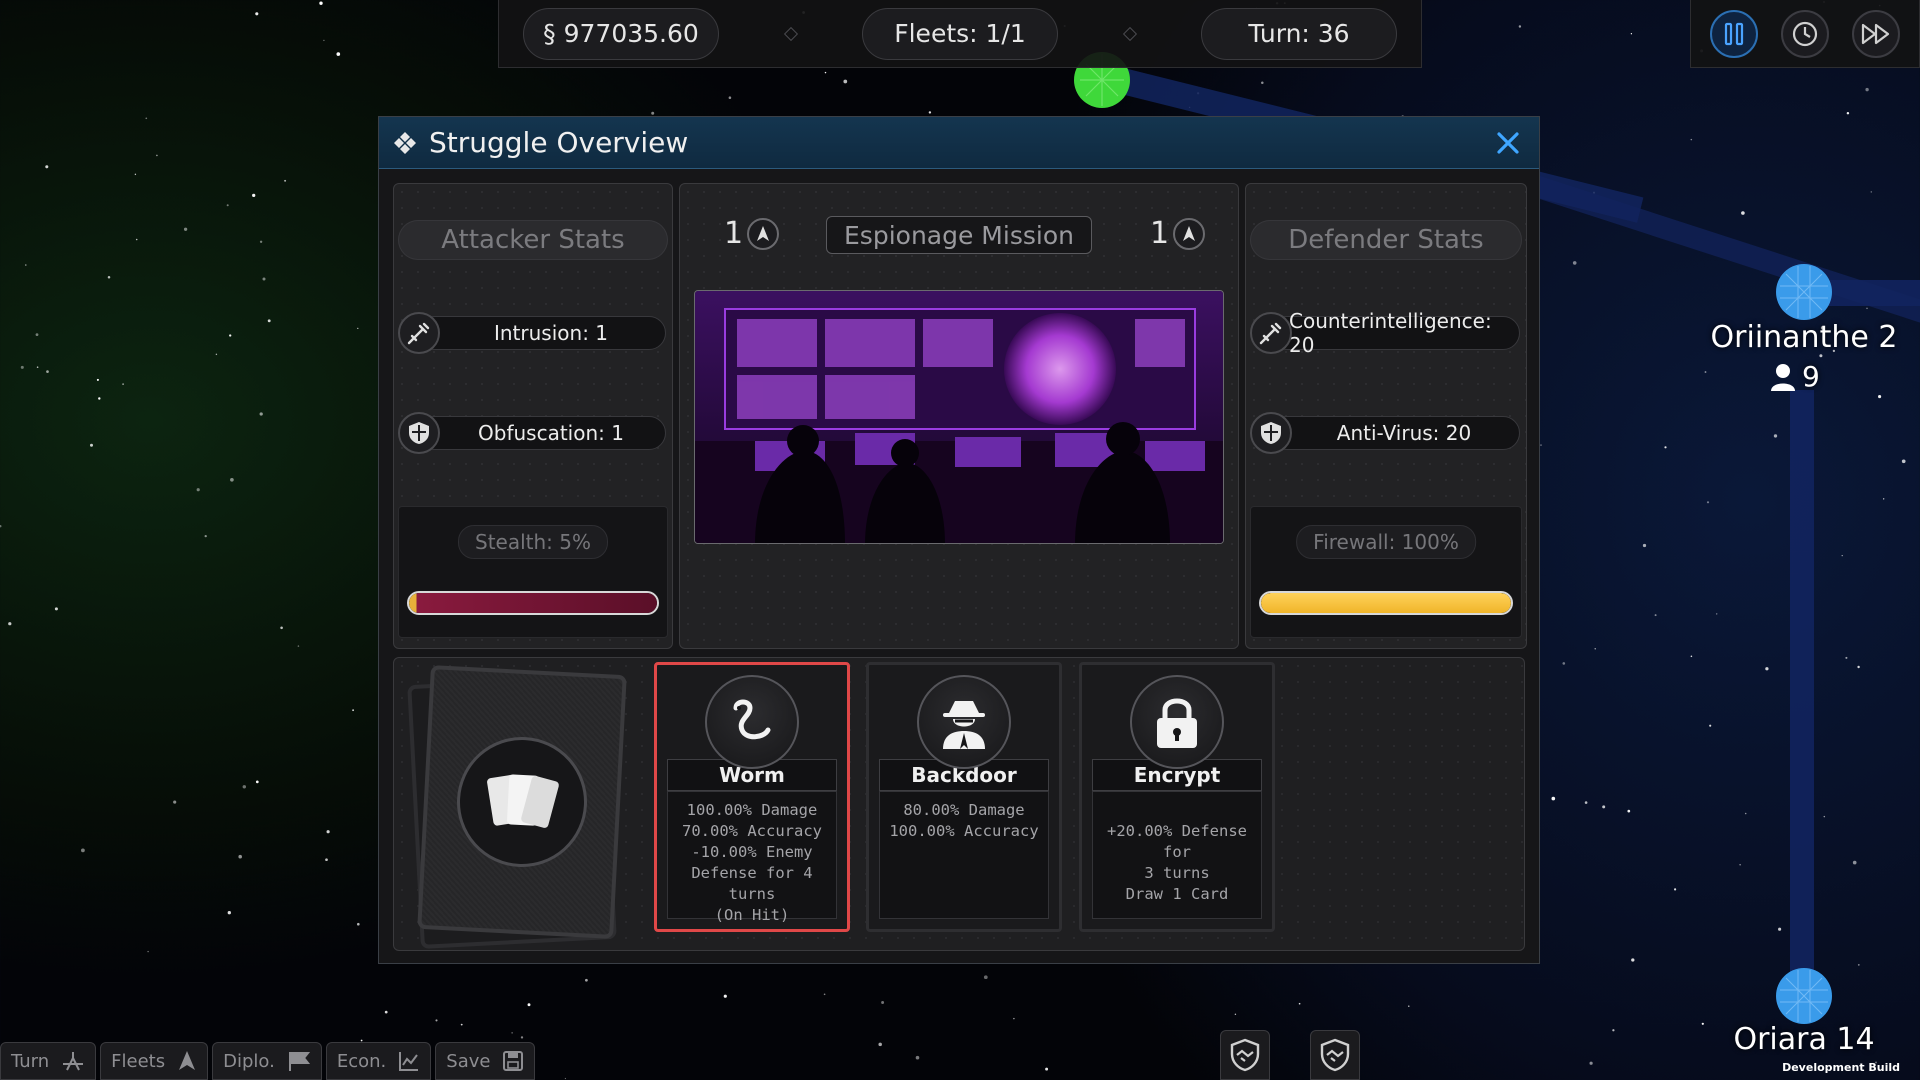  I want to click on clock-icon, so click(1805, 33).